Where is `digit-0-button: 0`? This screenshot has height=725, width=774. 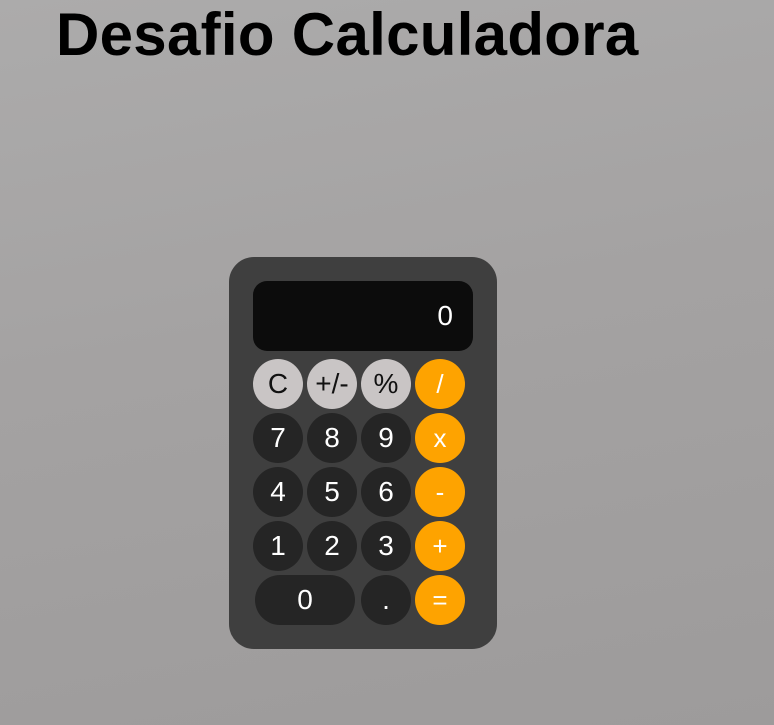
digit-0-button: 0 is located at coordinates (305, 600).